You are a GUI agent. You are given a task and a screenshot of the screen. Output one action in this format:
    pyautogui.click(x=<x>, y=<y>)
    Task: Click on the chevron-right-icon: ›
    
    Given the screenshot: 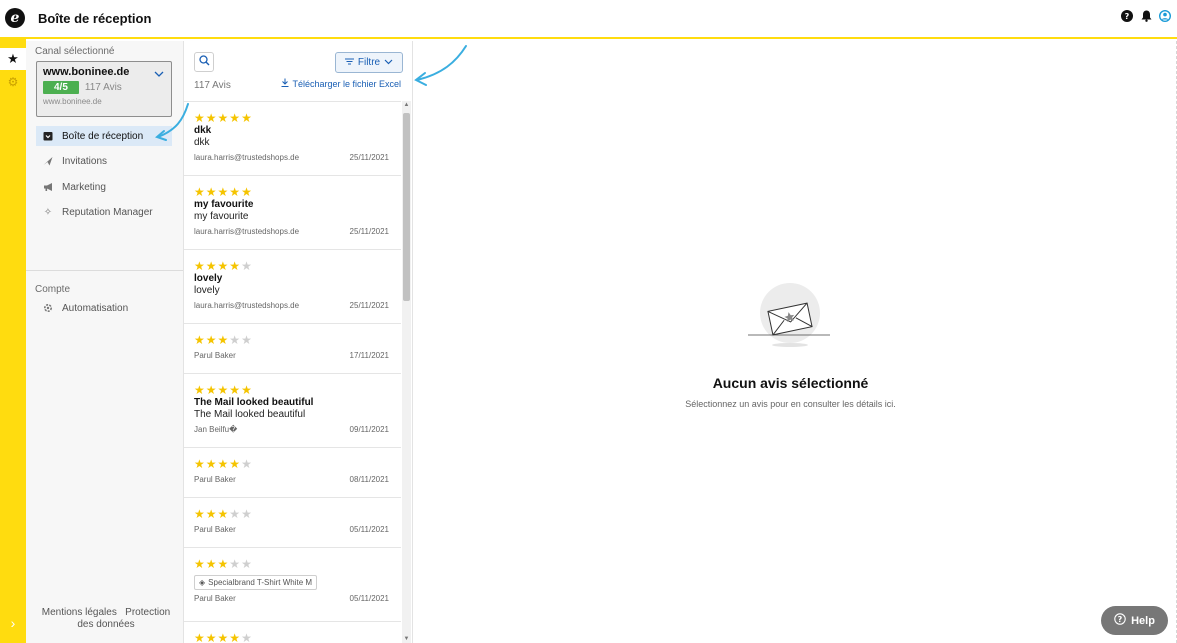 What is the action you would take?
    pyautogui.click(x=13, y=623)
    